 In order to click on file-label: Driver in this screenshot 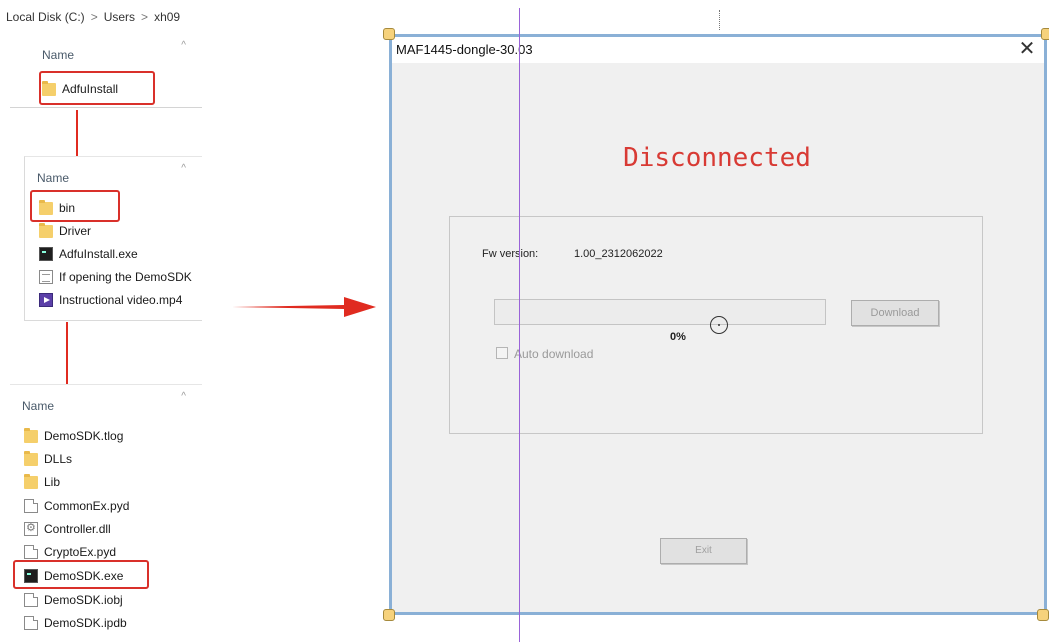, I will do `click(75, 231)`.